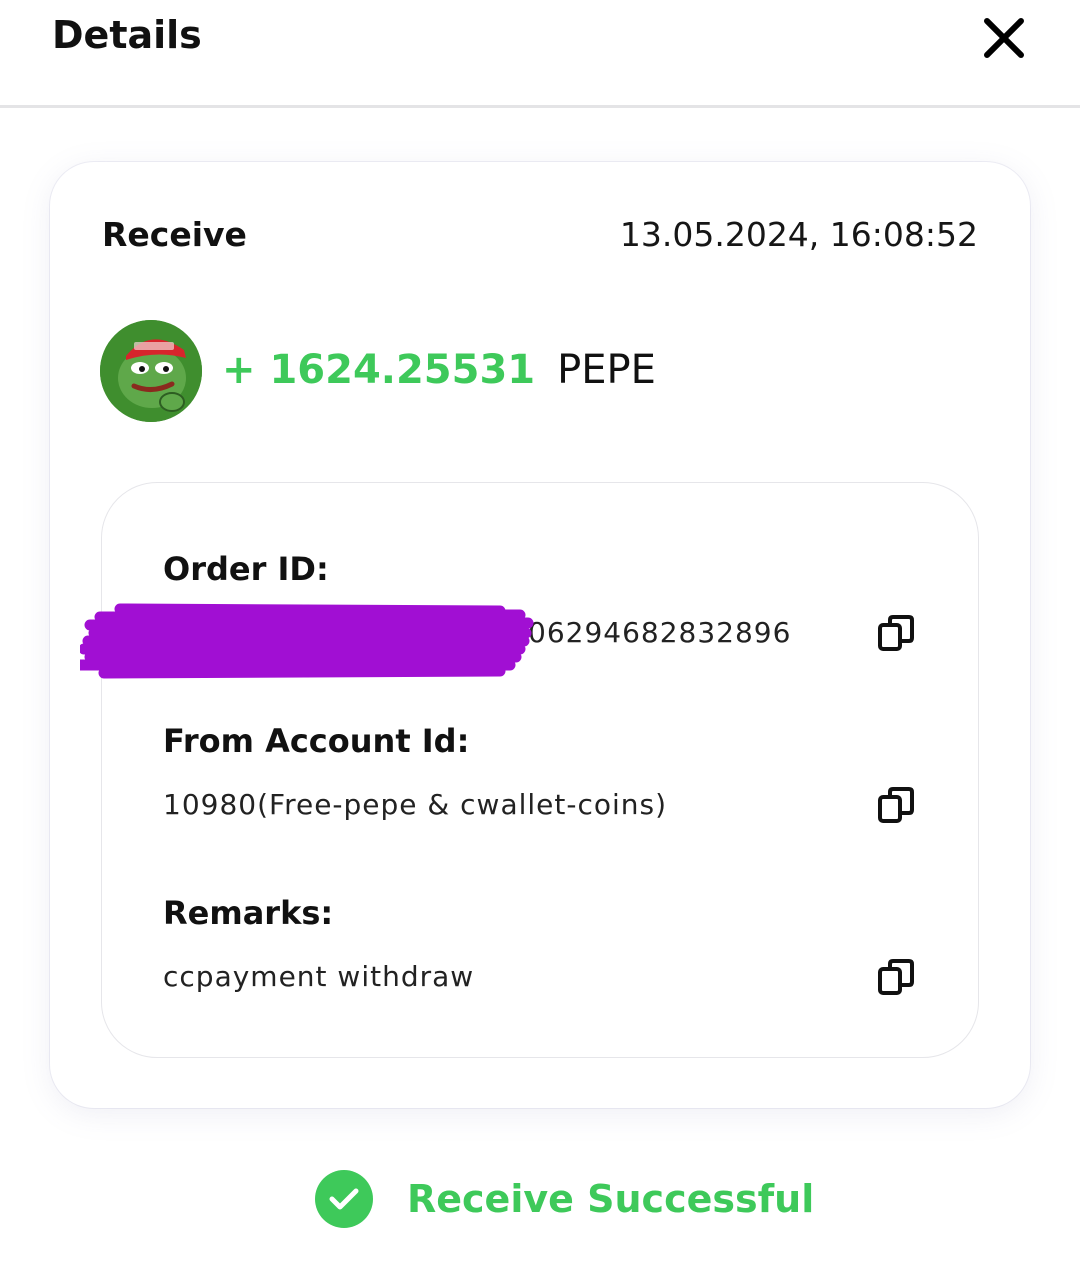 Image resolution: width=1080 pixels, height=1266 pixels. Describe the element at coordinates (344, 1199) in the screenshot. I see `check-circle-icon` at that location.